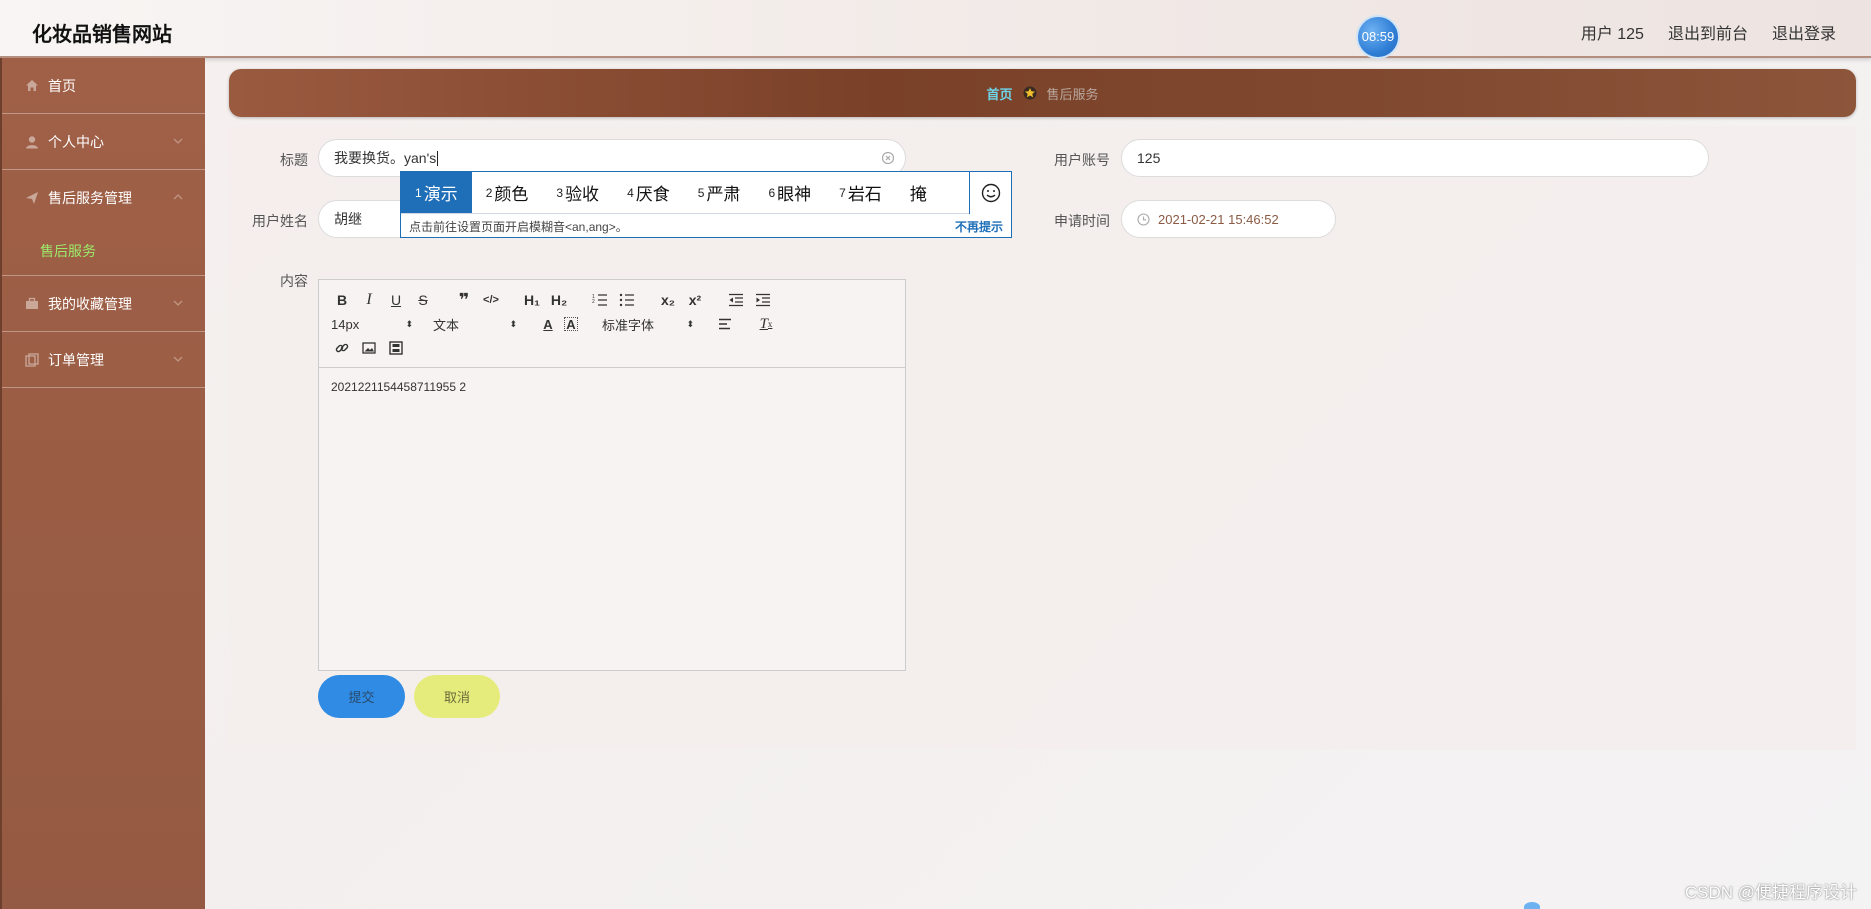  I want to click on ime-candidate: 掩, so click(911, 192).